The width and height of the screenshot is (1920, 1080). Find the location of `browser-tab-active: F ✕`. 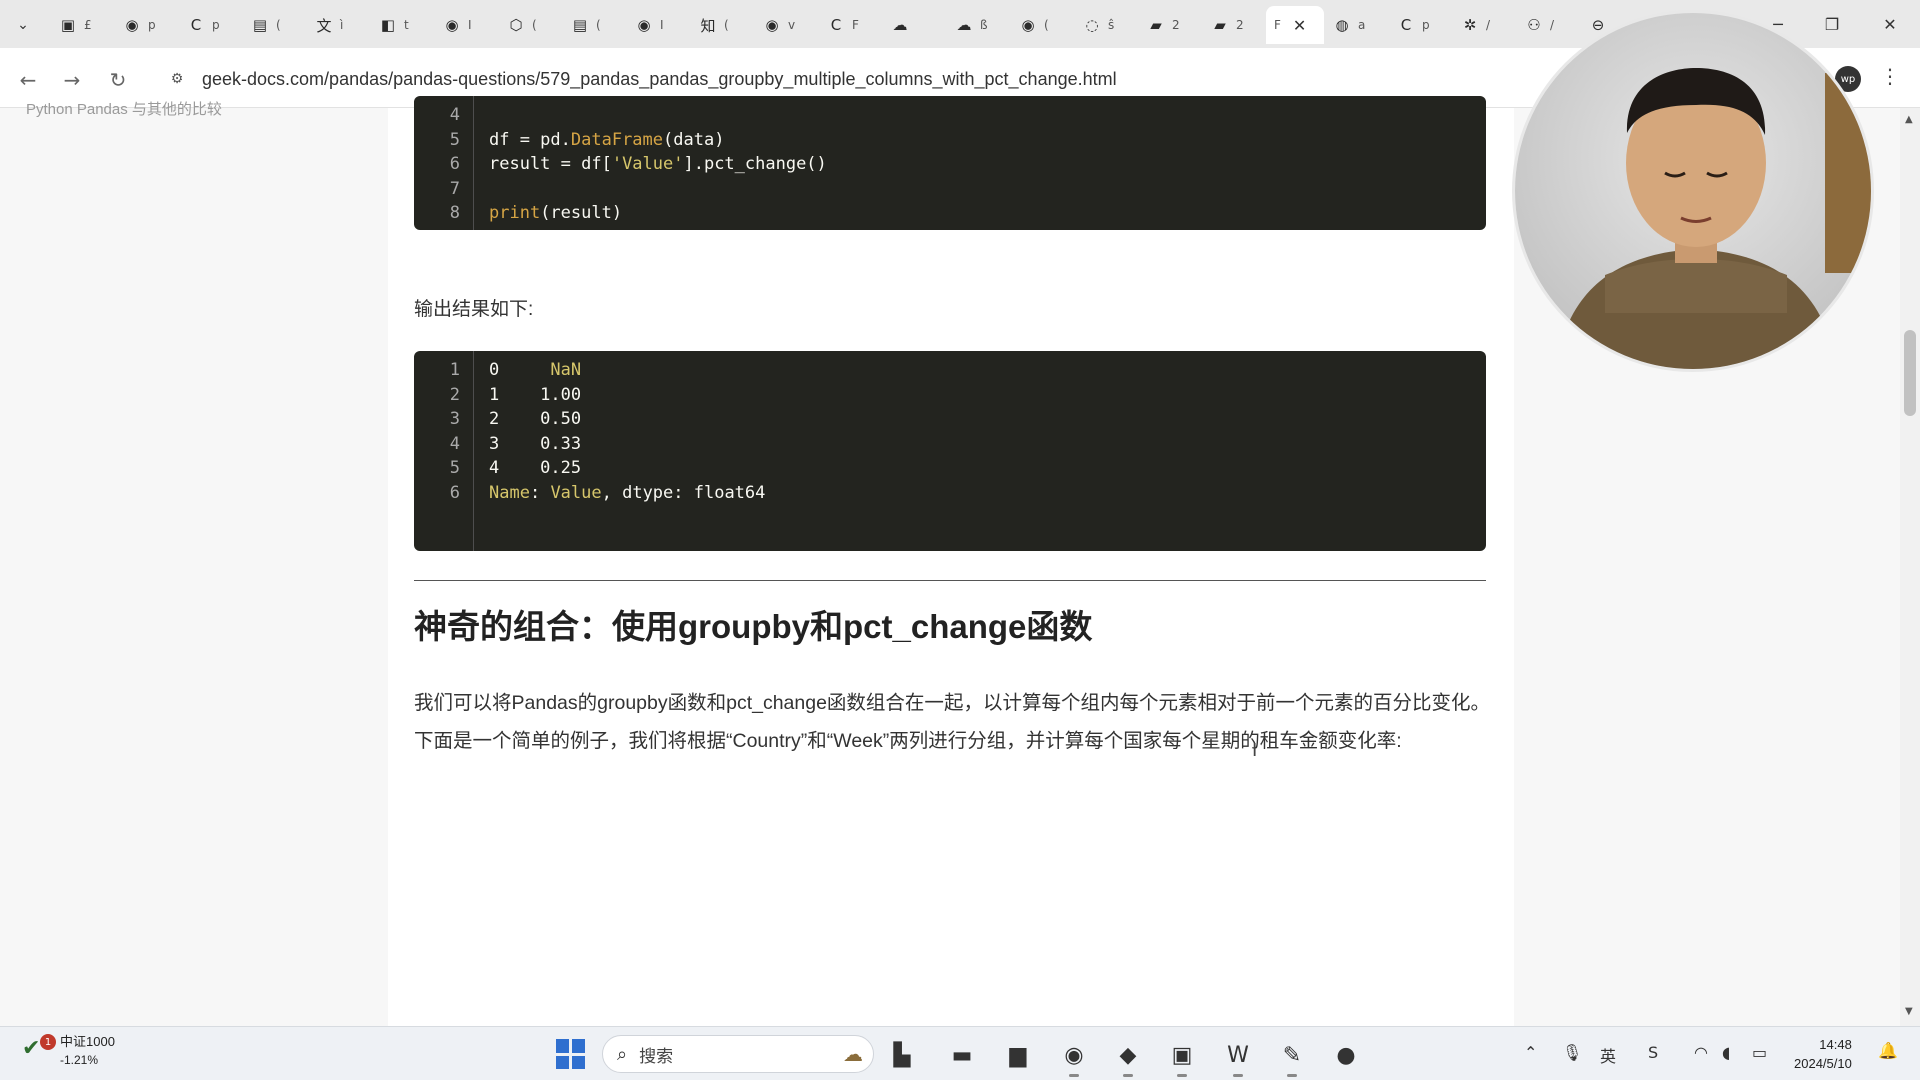

browser-tab-active: F ✕ is located at coordinates (1295, 25).